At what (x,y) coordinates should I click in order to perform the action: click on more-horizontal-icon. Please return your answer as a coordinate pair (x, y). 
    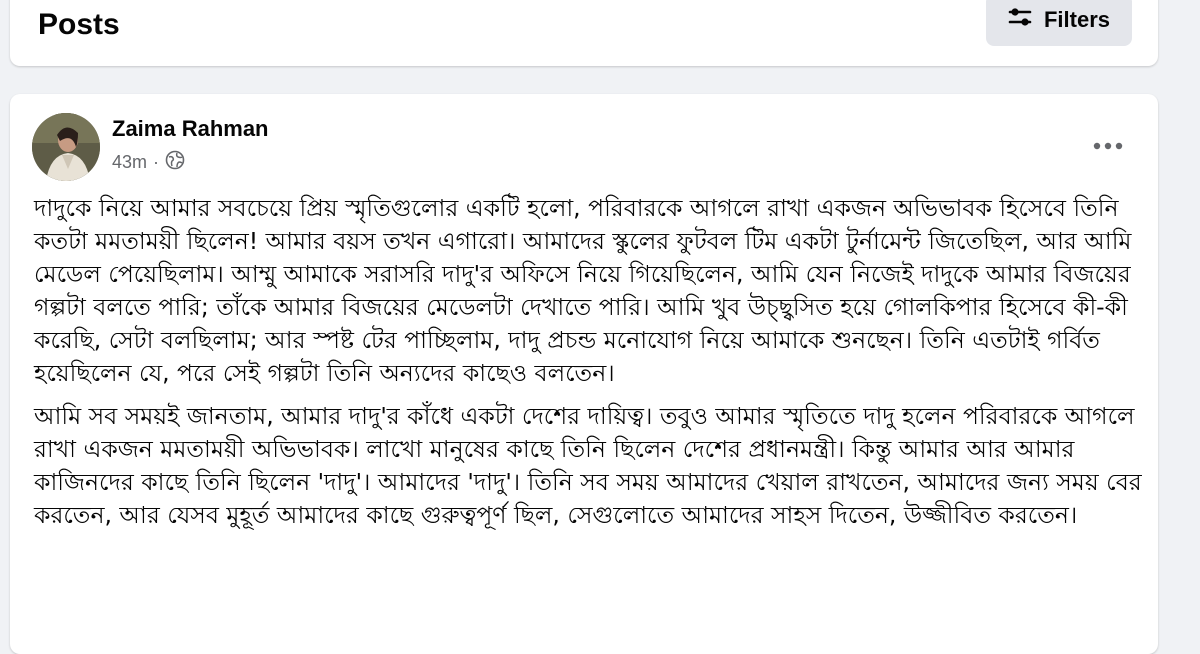
    Looking at the image, I should click on (1108, 144).